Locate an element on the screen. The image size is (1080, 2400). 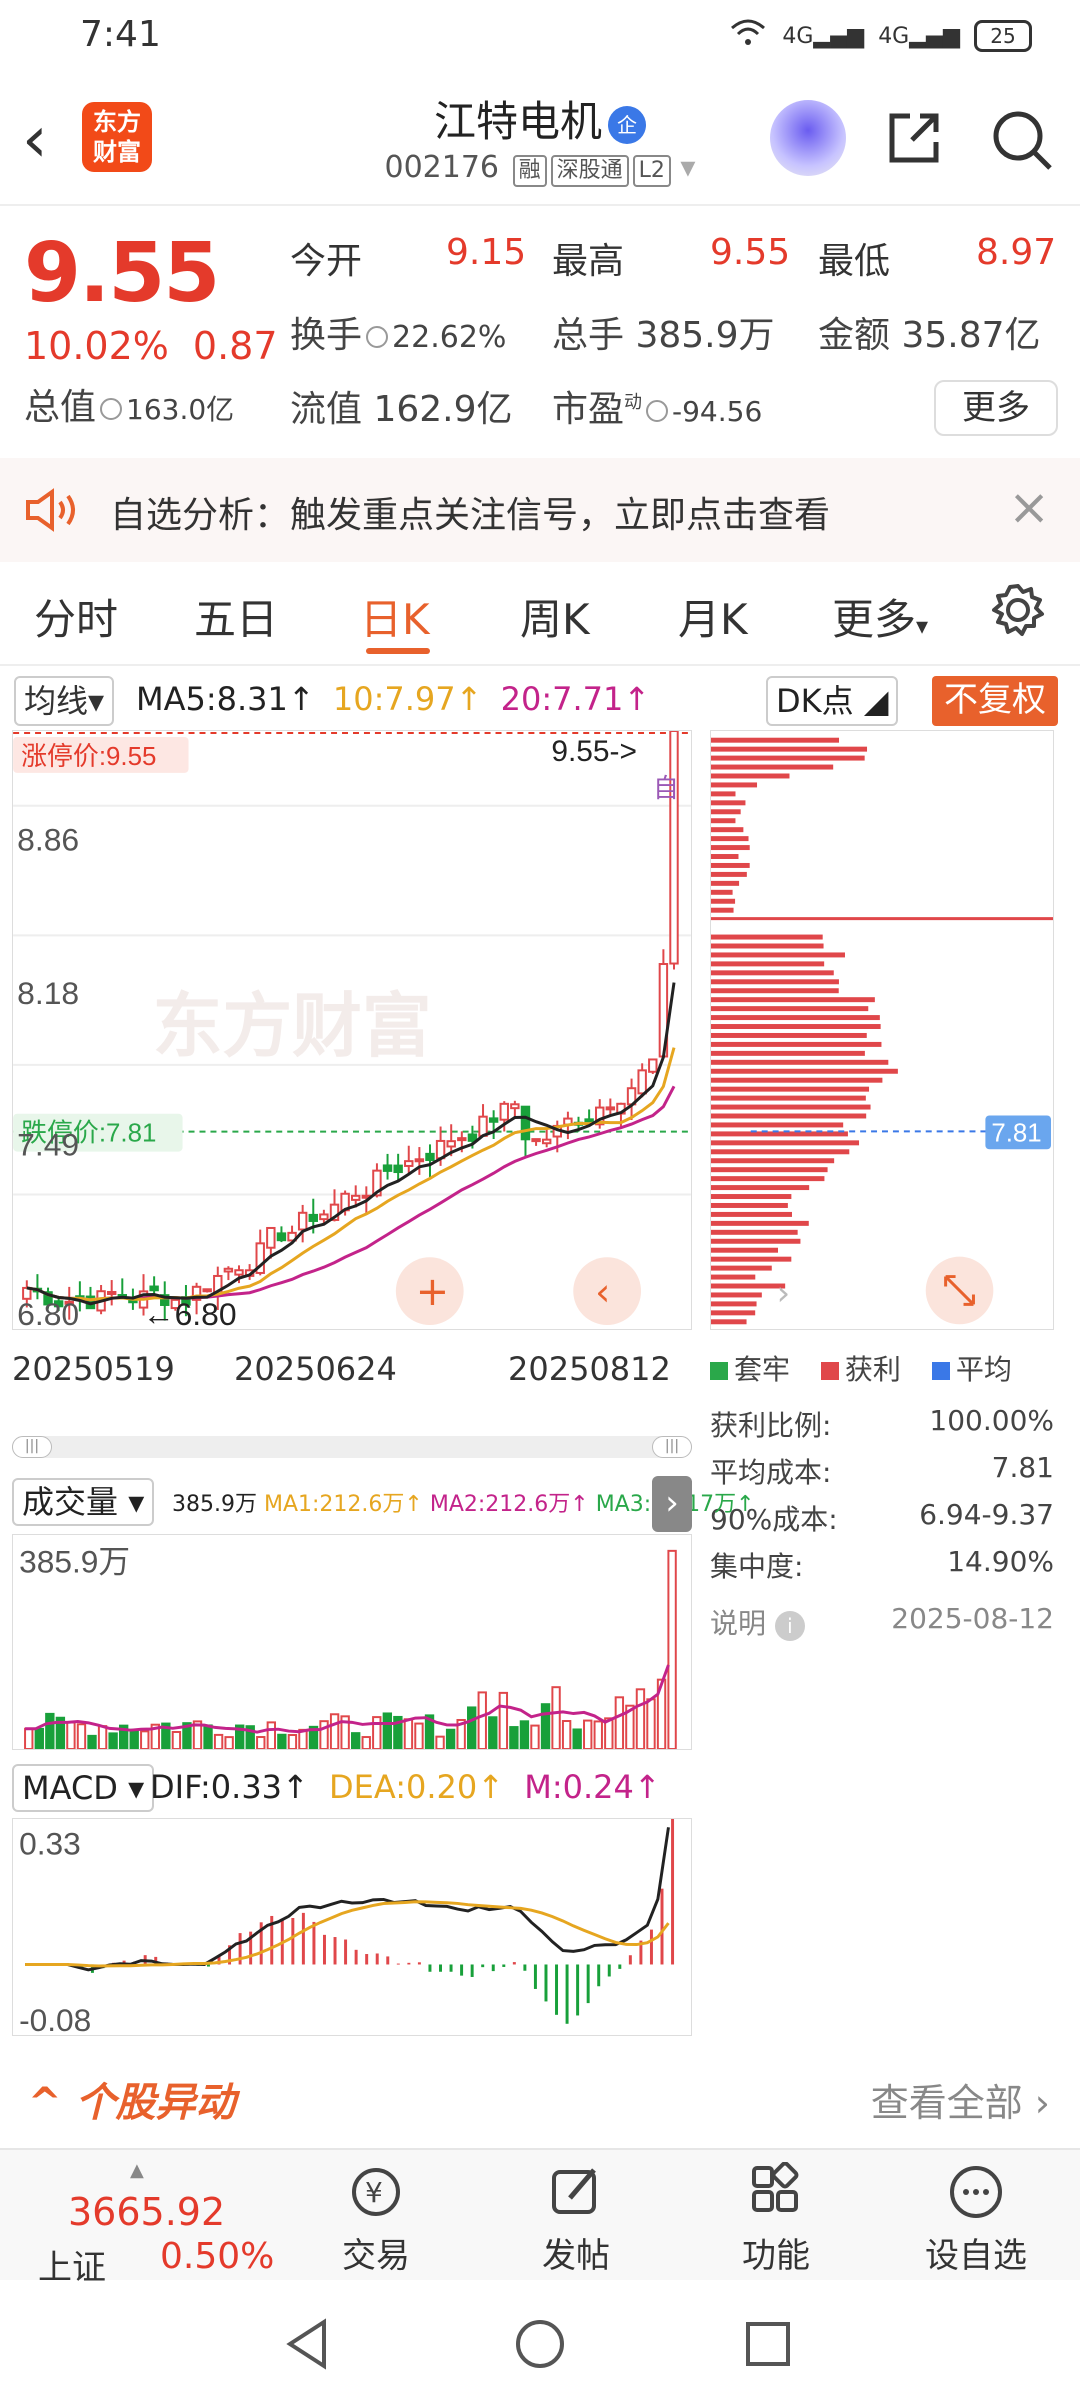
adjust-button: 不复权 is located at coordinates (995, 701).